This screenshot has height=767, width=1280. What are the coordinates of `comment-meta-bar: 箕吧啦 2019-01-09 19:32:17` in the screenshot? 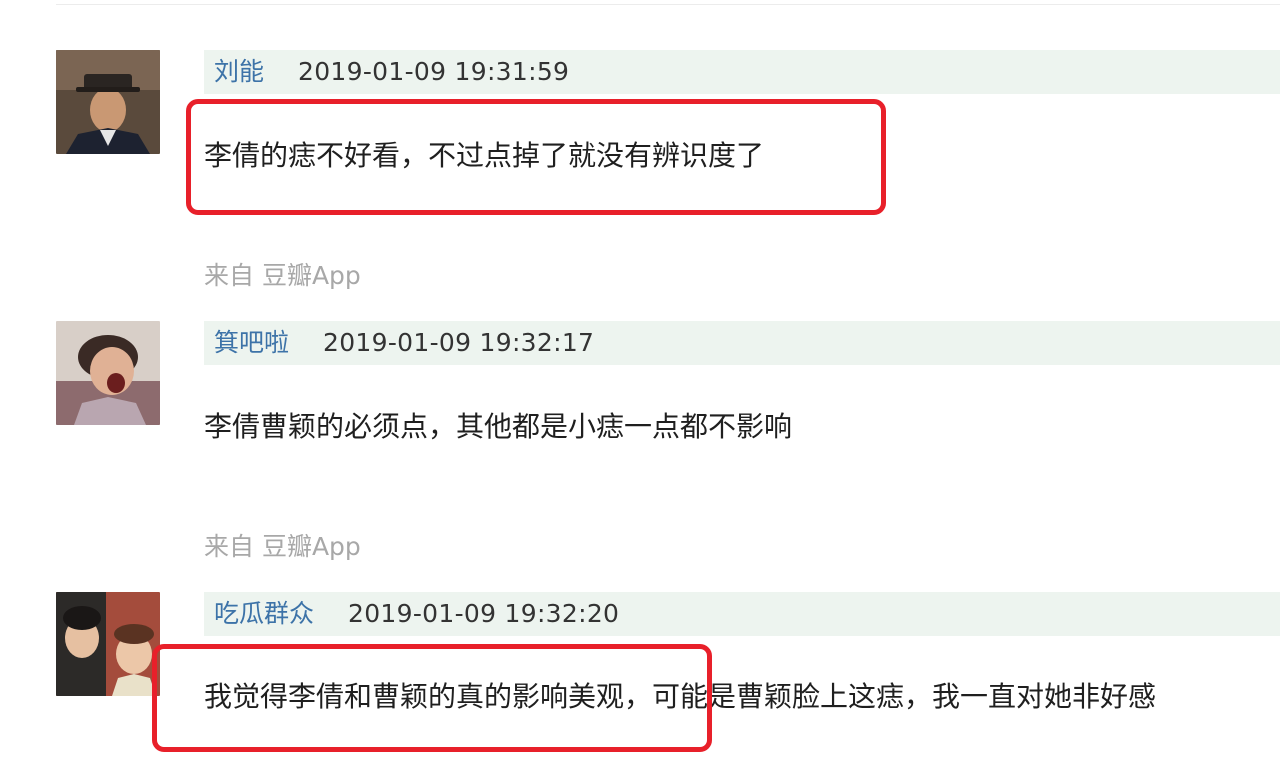 It's located at (742, 343).